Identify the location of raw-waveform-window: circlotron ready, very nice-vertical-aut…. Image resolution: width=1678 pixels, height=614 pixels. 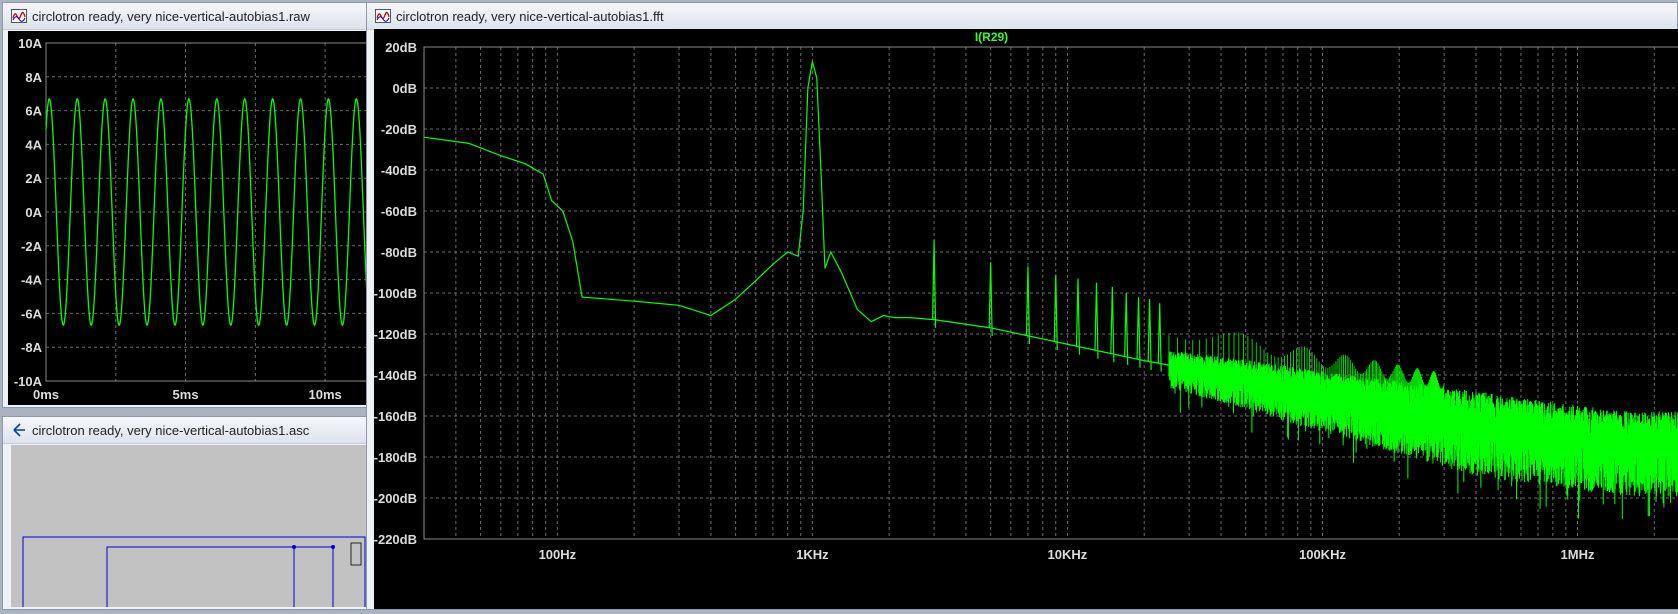
(185, 205).